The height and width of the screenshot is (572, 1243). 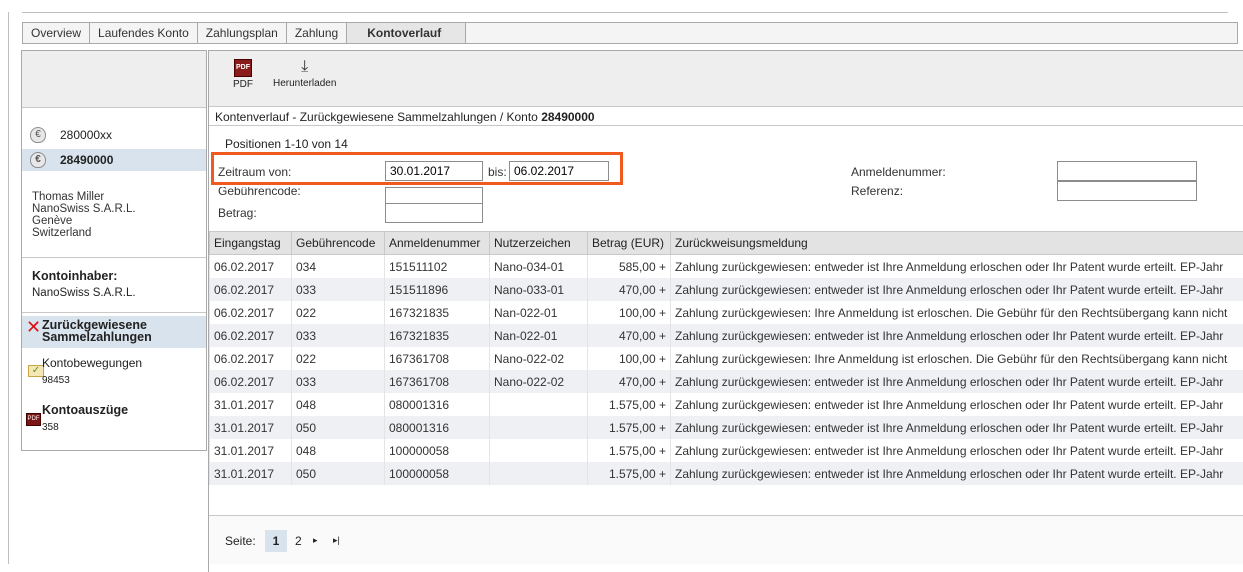 What do you see at coordinates (56, 33) in the screenshot?
I see `tab-overview: Overview` at bounding box center [56, 33].